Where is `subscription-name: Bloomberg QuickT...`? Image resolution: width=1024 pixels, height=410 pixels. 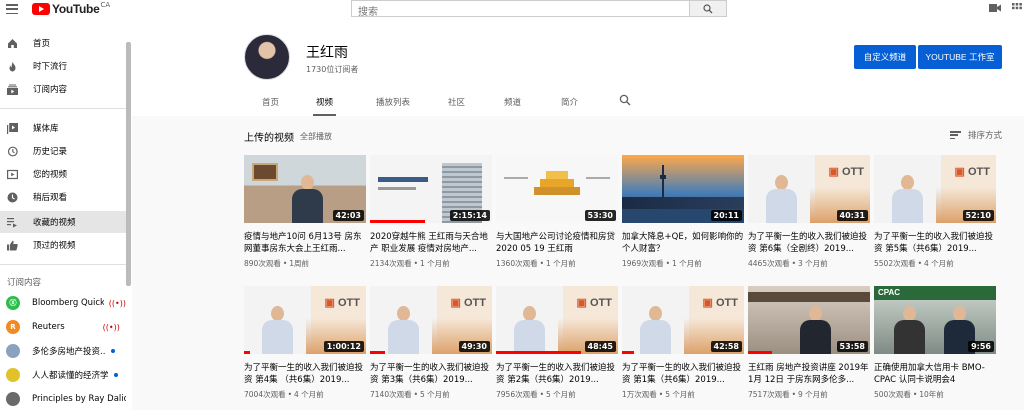 subscription-name: Bloomberg QuickT... is located at coordinates (68, 303).